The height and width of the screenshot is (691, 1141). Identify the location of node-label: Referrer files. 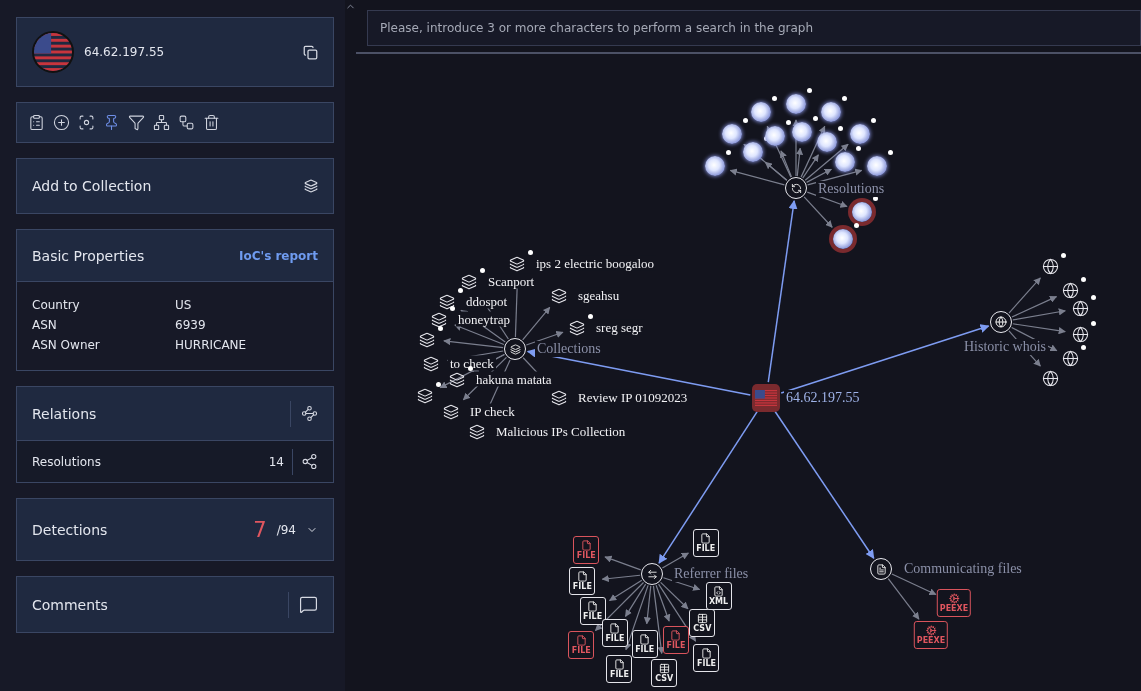
(711, 574).